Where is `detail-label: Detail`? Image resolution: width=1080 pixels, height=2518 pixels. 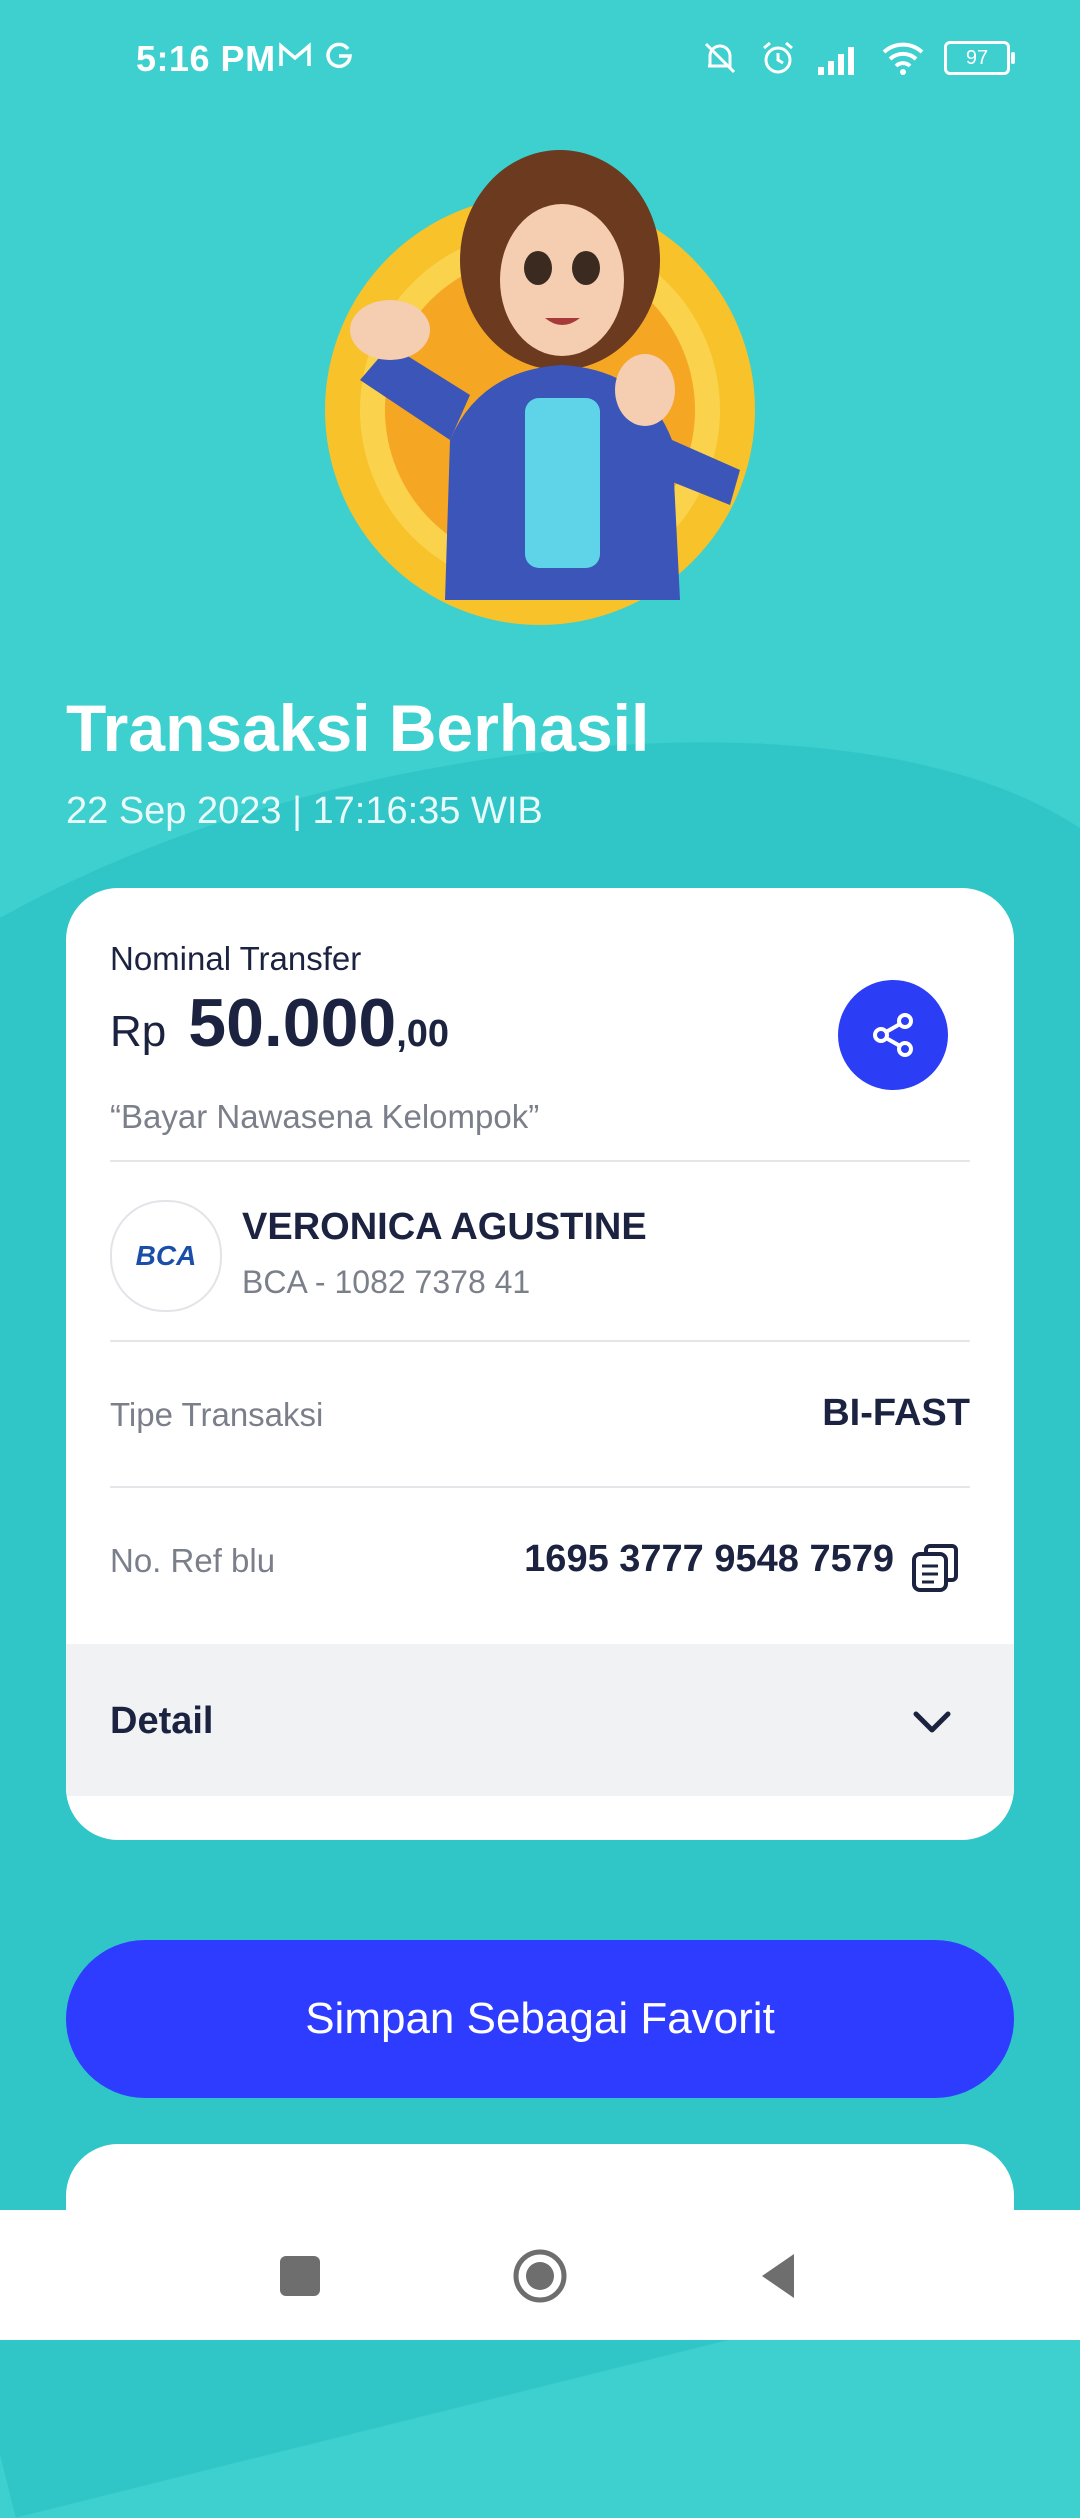
detail-label: Detail is located at coordinates (162, 1721).